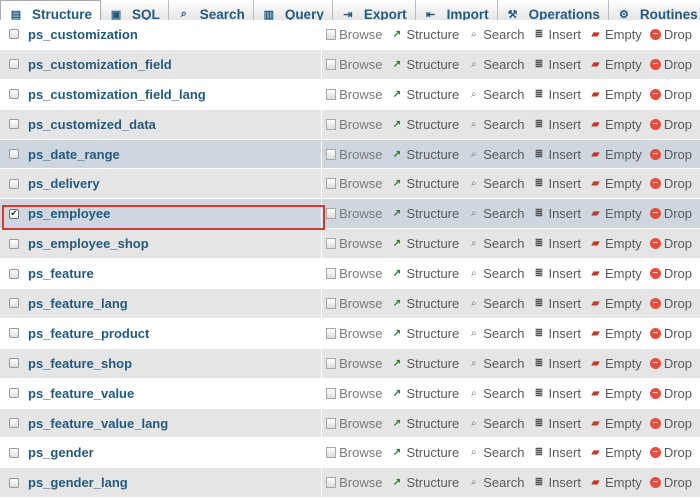  What do you see at coordinates (117, 94) in the screenshot?
I see `table-name-link: ps_customization_field_lang` at bounding box center [117, 94].